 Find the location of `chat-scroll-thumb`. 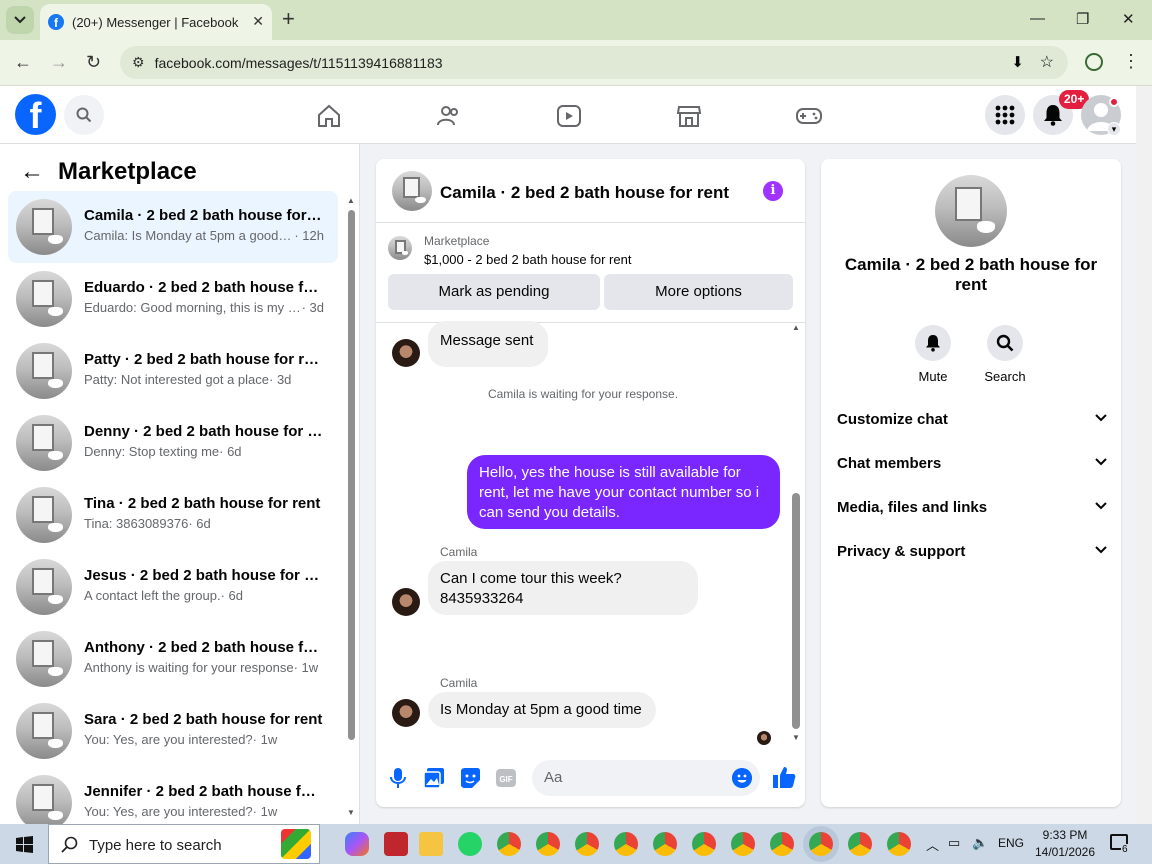

chat-scroll-thumb is located at coordinates (796, 611).